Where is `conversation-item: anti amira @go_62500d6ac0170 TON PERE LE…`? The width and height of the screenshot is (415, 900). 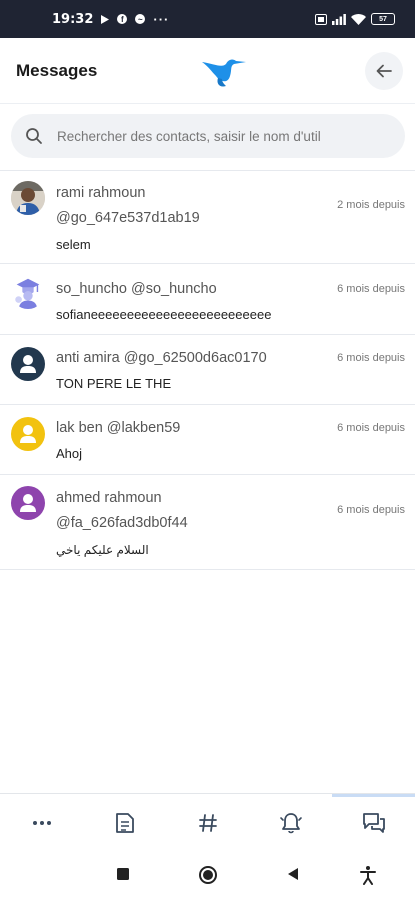
conversation-item: anti amira @go_62500d6ac0170 TON PERE LE… is located at coordinates (207, 370).